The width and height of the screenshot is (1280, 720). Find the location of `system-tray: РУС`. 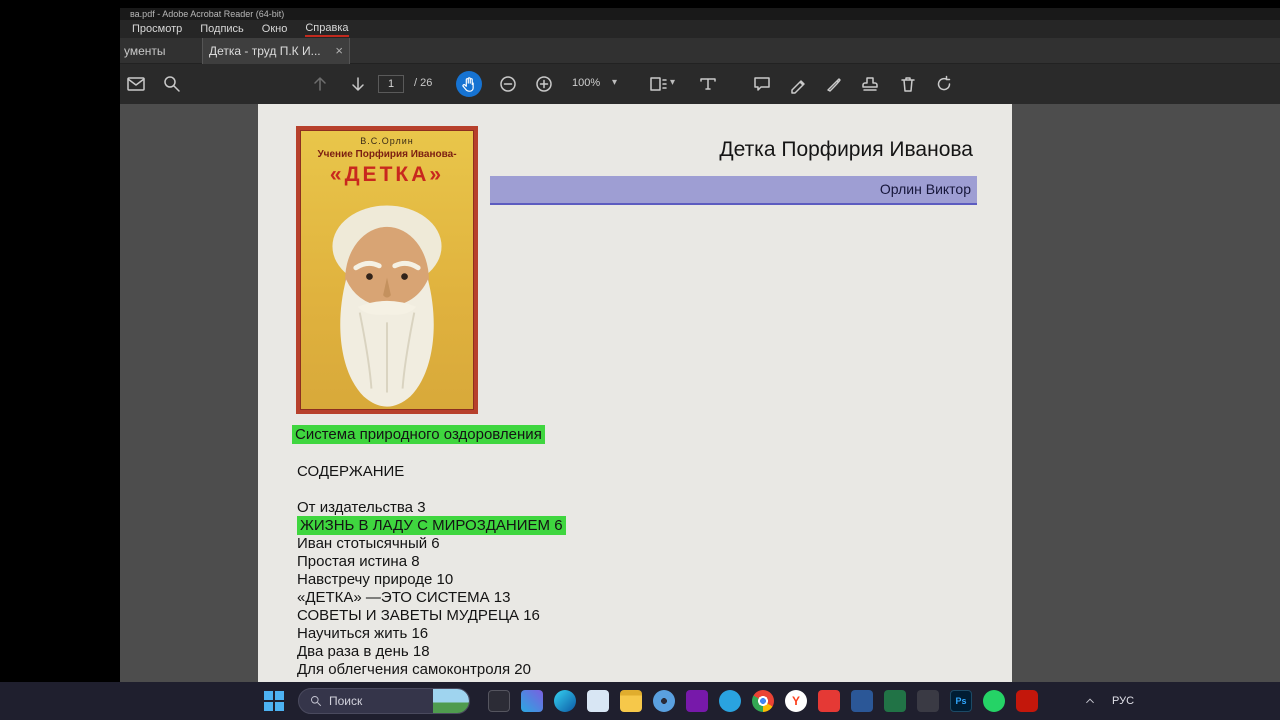

system-tray: РУС is located at coordinates (1109, 701).